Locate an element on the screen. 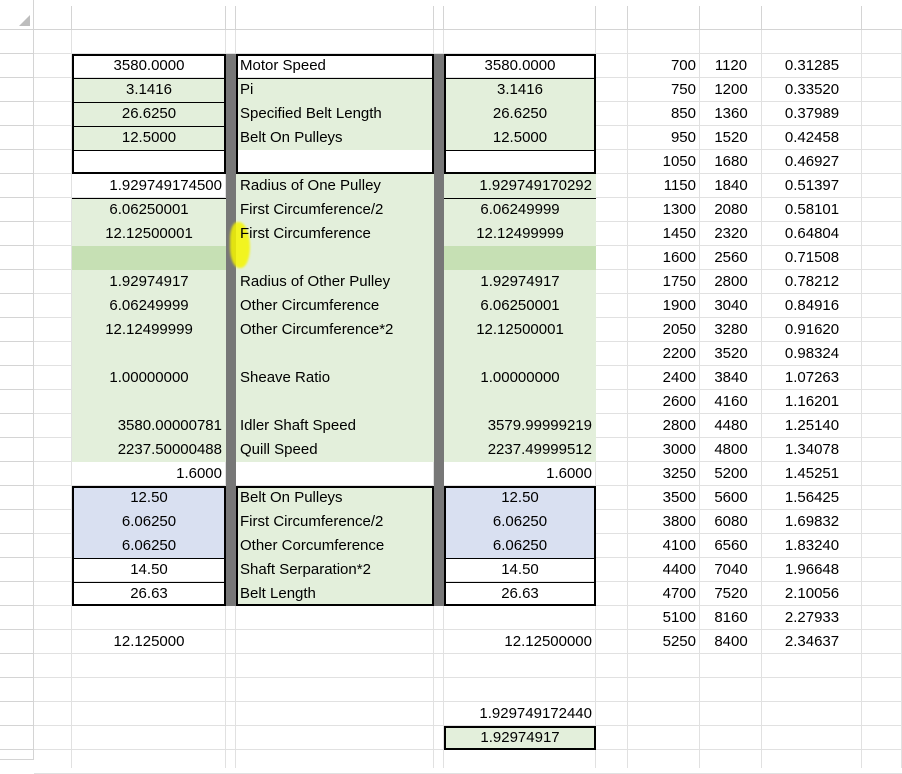 The height and width of the screenshot is (774, 902). cell-j22: 1.83240 is located at coordinates (812, 546).